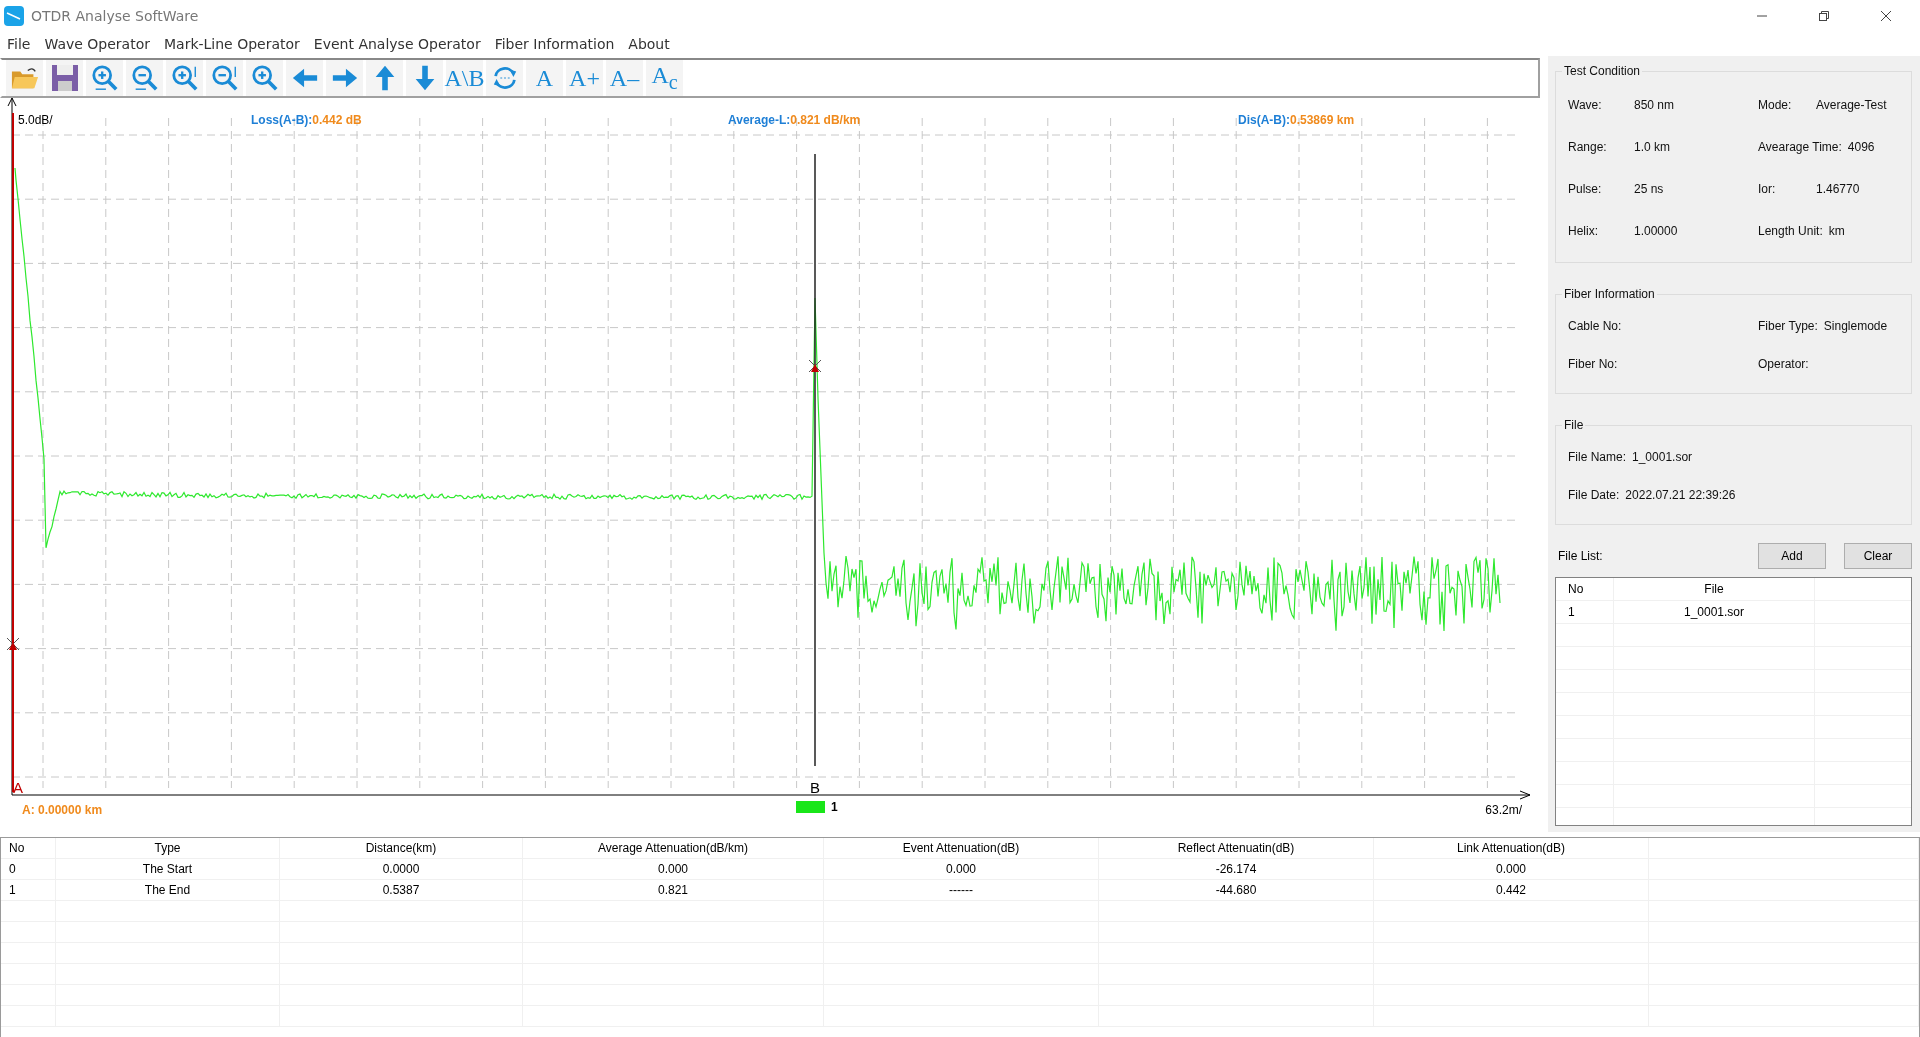 This screenshot has height=1037, width=1920. What do you see at coordinates (1503, 810) in the screenshot?
I see `x-scale-label: 63.2m/` at bounding box center [1503, 810].